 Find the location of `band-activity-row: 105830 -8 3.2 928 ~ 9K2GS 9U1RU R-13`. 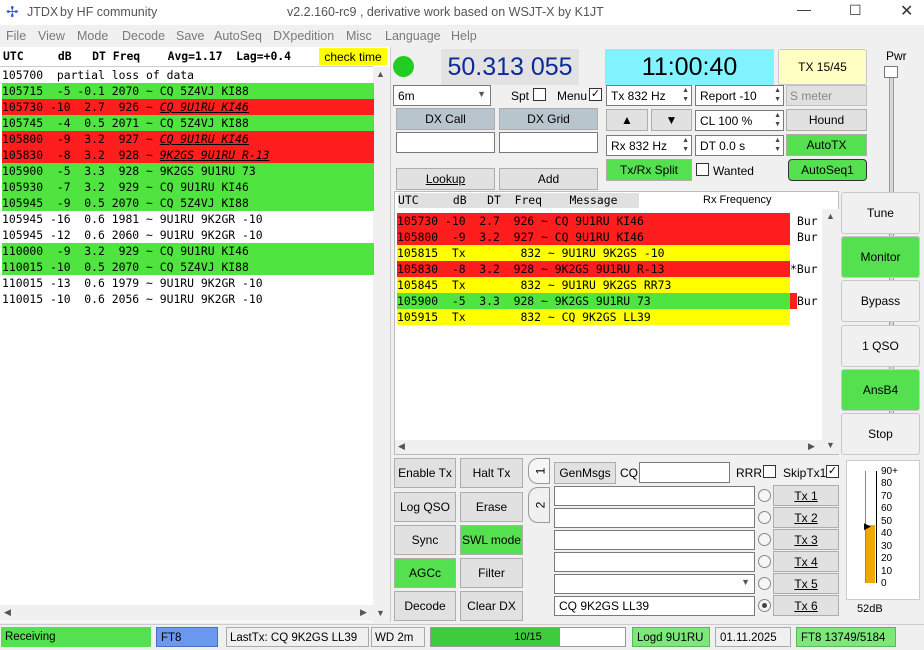

band-activity-row: 105830 -8 3.2 928 ~ 9K2GS 9U1RU R-13 is located at coordinates (188, 155).